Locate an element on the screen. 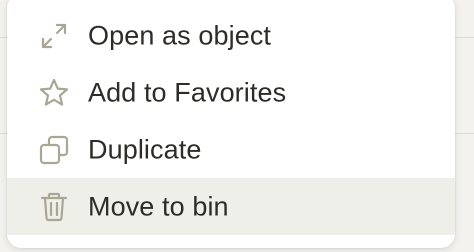  trash-icon is located at coordinates (54, 207).